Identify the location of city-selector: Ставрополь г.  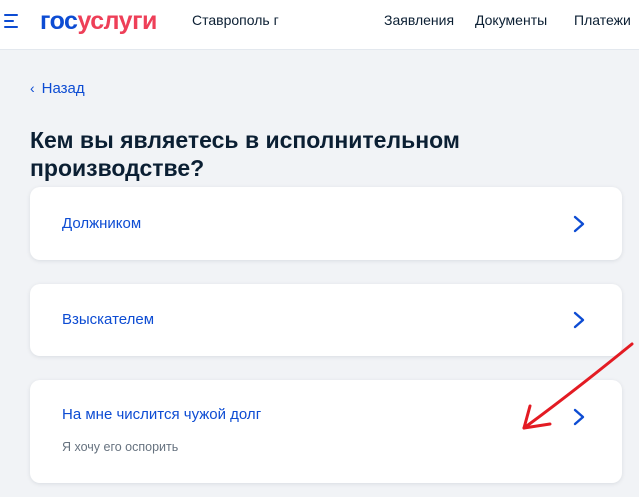
(235, 20).